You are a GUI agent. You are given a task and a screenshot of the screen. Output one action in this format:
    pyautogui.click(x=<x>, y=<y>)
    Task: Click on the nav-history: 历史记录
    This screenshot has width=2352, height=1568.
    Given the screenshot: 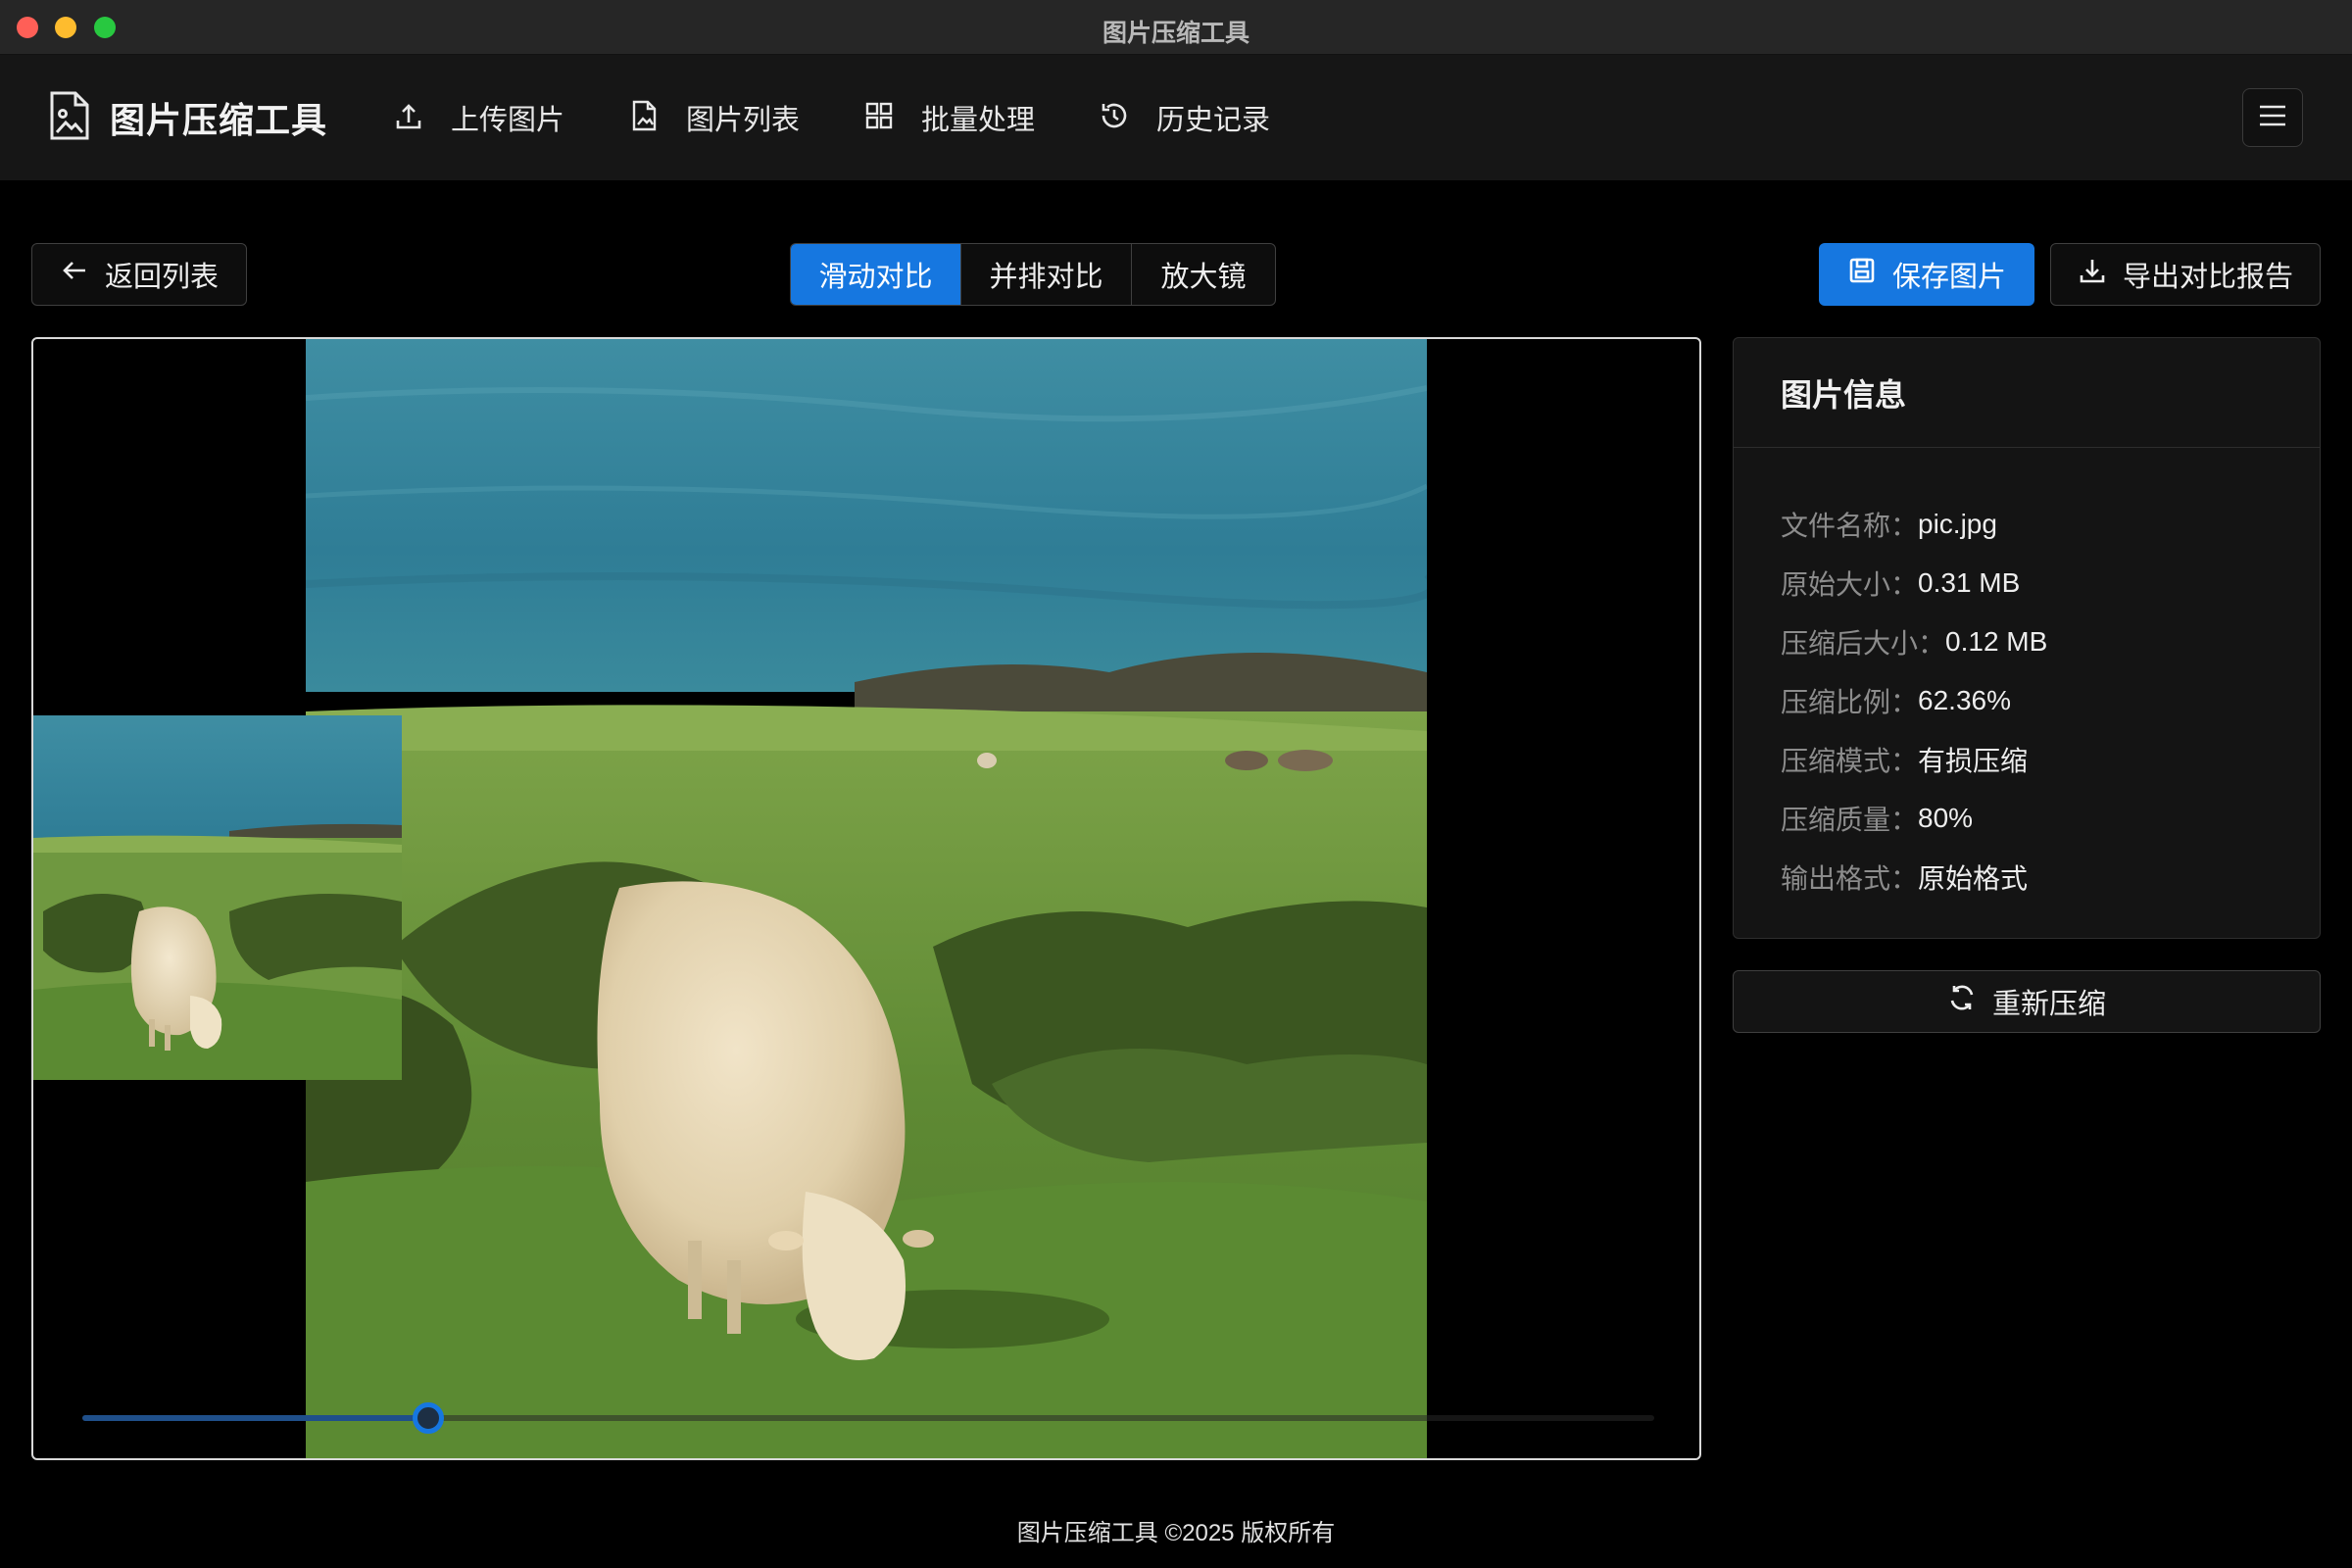 What is the action you would take?
    pyautogui.click(x=1184, y=117)
    